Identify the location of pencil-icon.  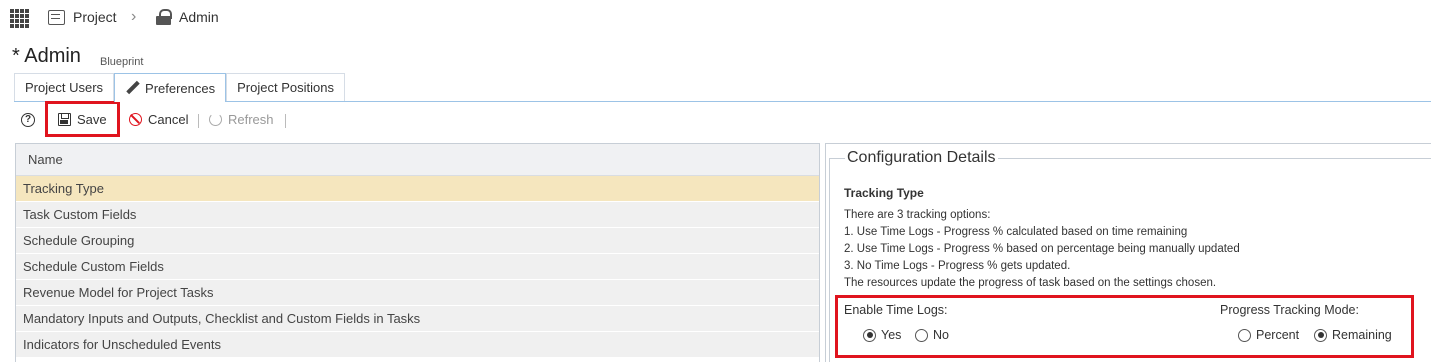
(132, 88).